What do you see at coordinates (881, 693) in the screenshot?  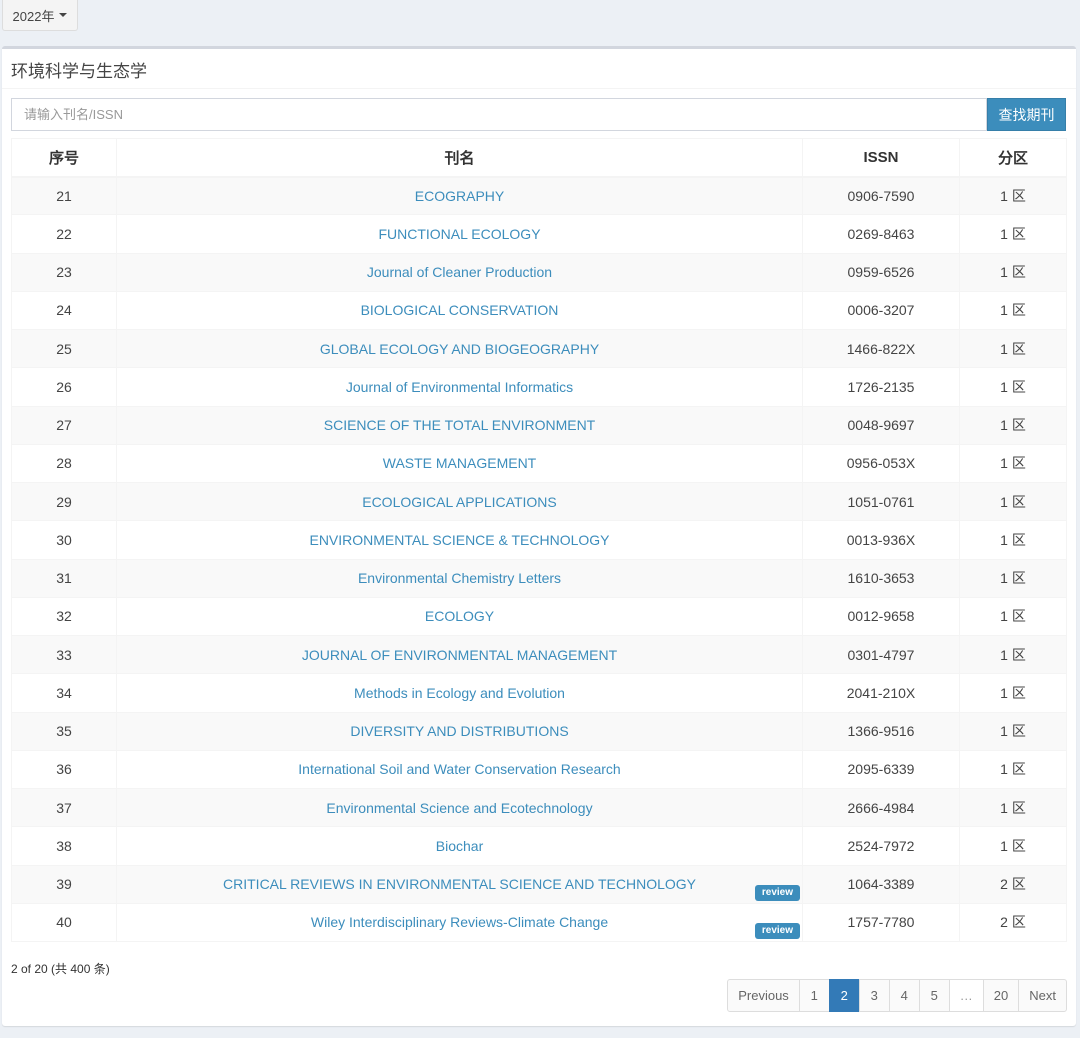 I see `issn-cell: 2041-210X` at bounding box center [881, 693].